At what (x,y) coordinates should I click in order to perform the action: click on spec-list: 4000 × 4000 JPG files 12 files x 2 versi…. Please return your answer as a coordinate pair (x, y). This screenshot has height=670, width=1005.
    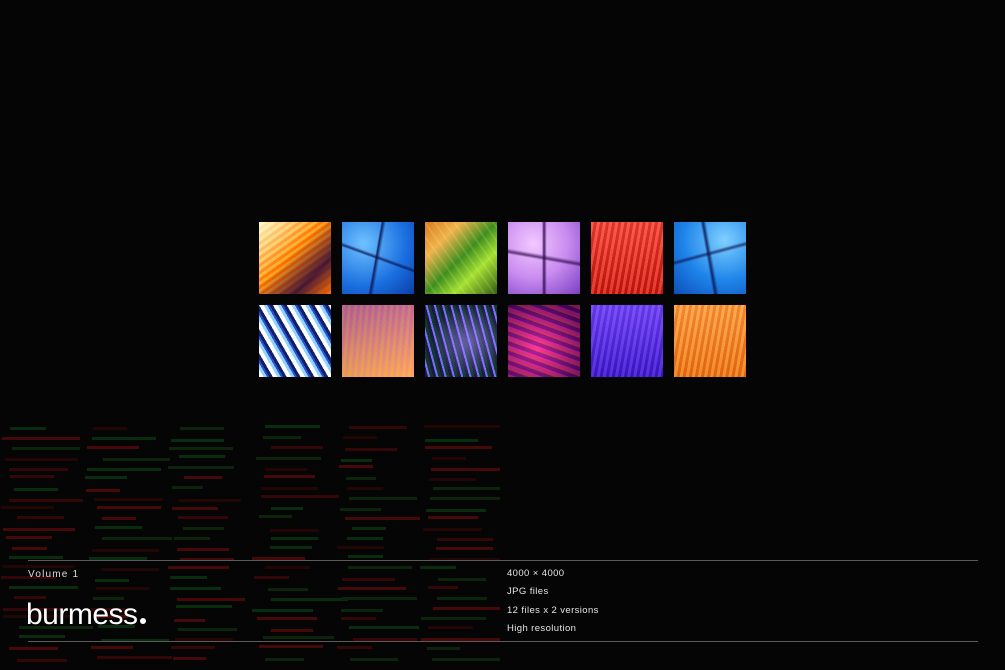
    Looking at the image, I should click on (553, 604).